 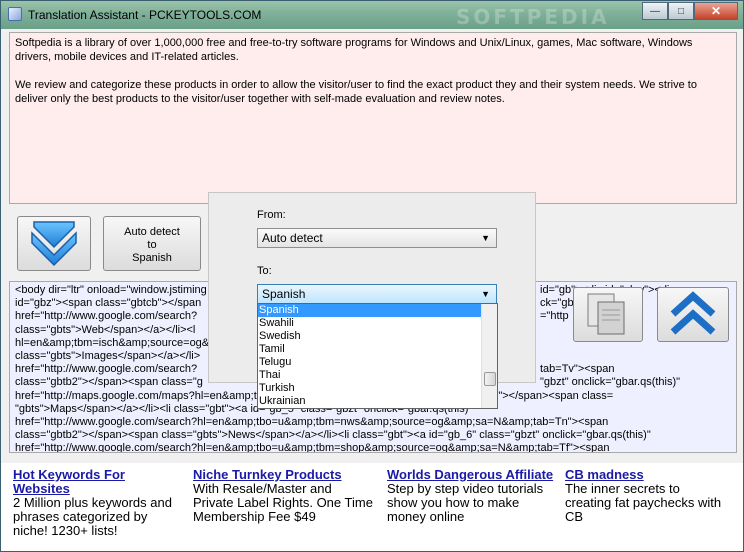 I want to click on double-arrow-down-icon, so click(x=54, y=244).